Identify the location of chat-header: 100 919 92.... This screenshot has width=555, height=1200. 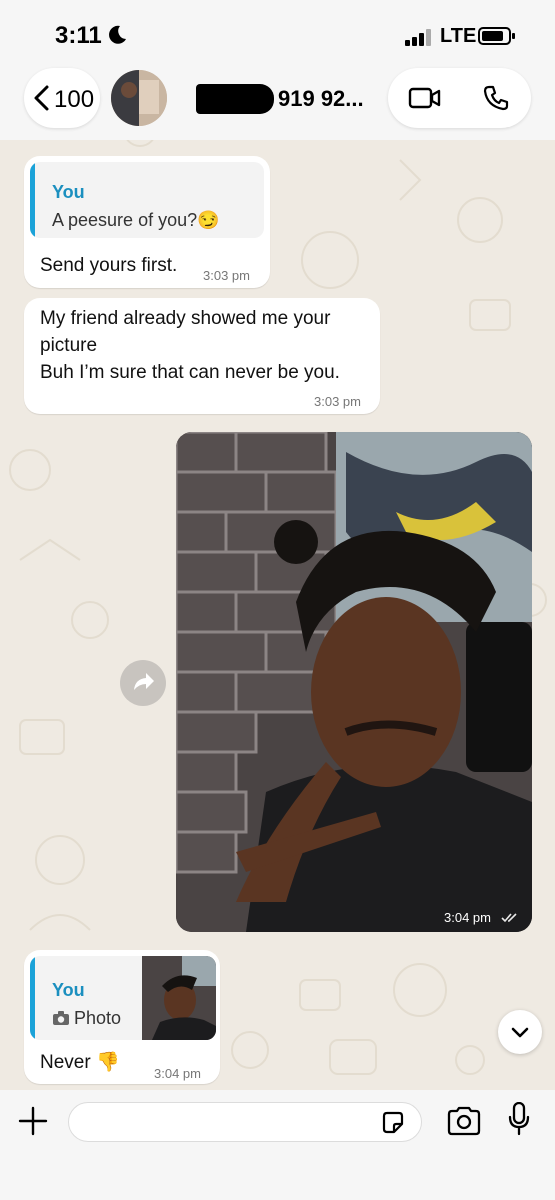
(277, 100).